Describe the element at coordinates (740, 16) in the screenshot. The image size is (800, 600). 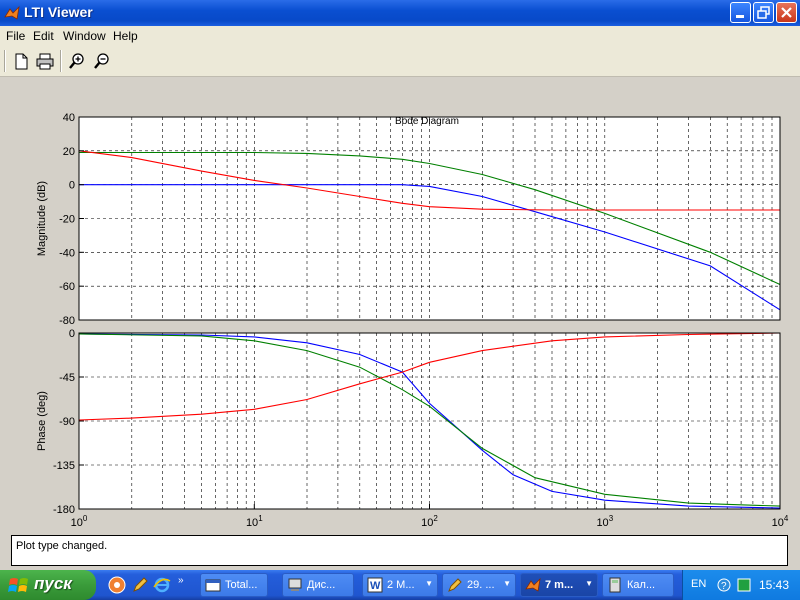
I see `minimize-icon` at that location.